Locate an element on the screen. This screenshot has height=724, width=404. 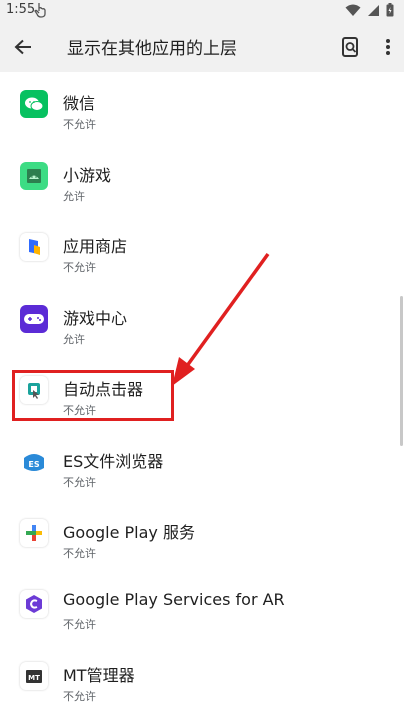
app-name: ES文件浏览器 is located at coordinates (113, 461).